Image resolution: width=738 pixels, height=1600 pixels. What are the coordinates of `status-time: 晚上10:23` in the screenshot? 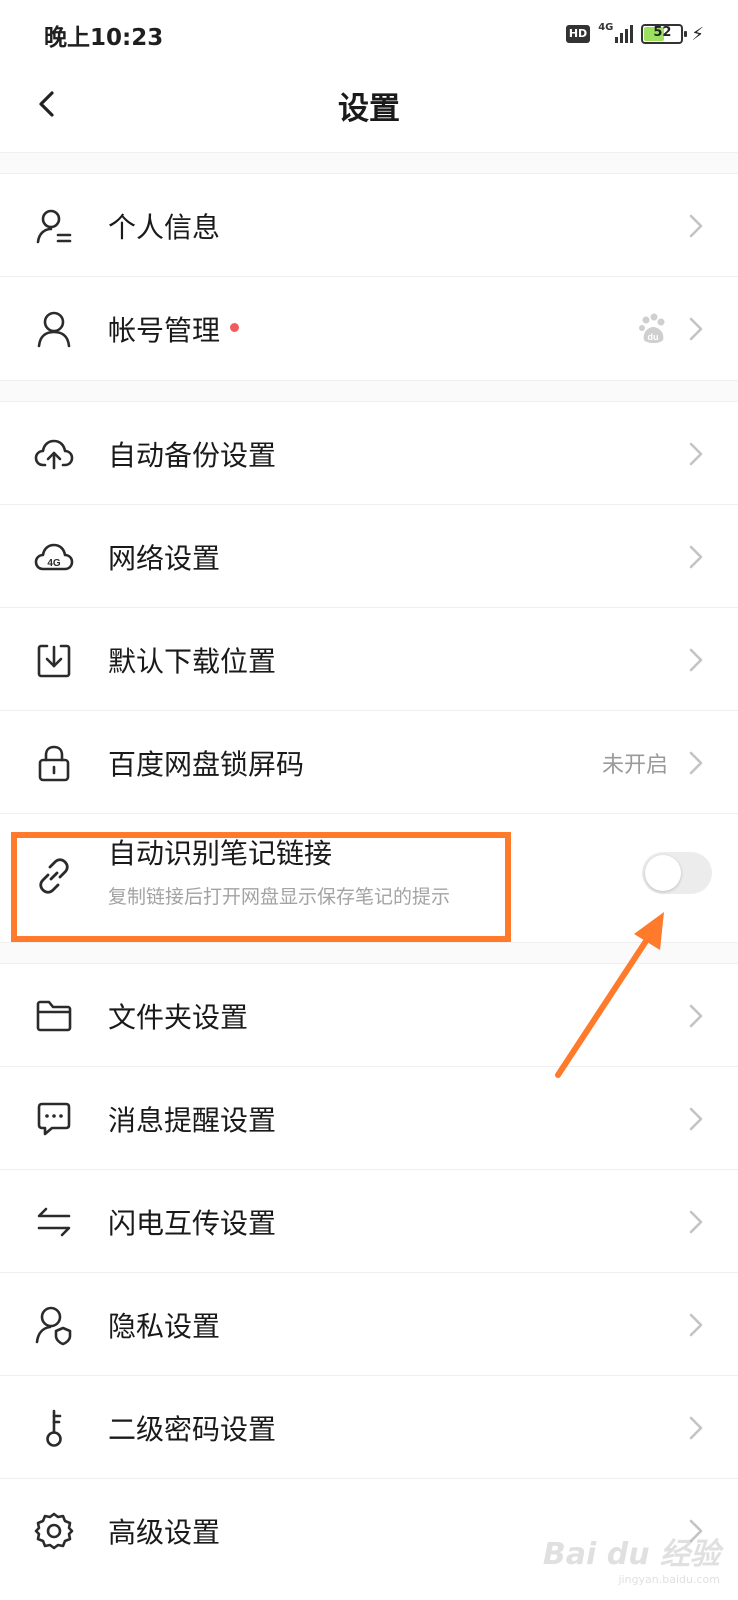 It's located at (104, 38).